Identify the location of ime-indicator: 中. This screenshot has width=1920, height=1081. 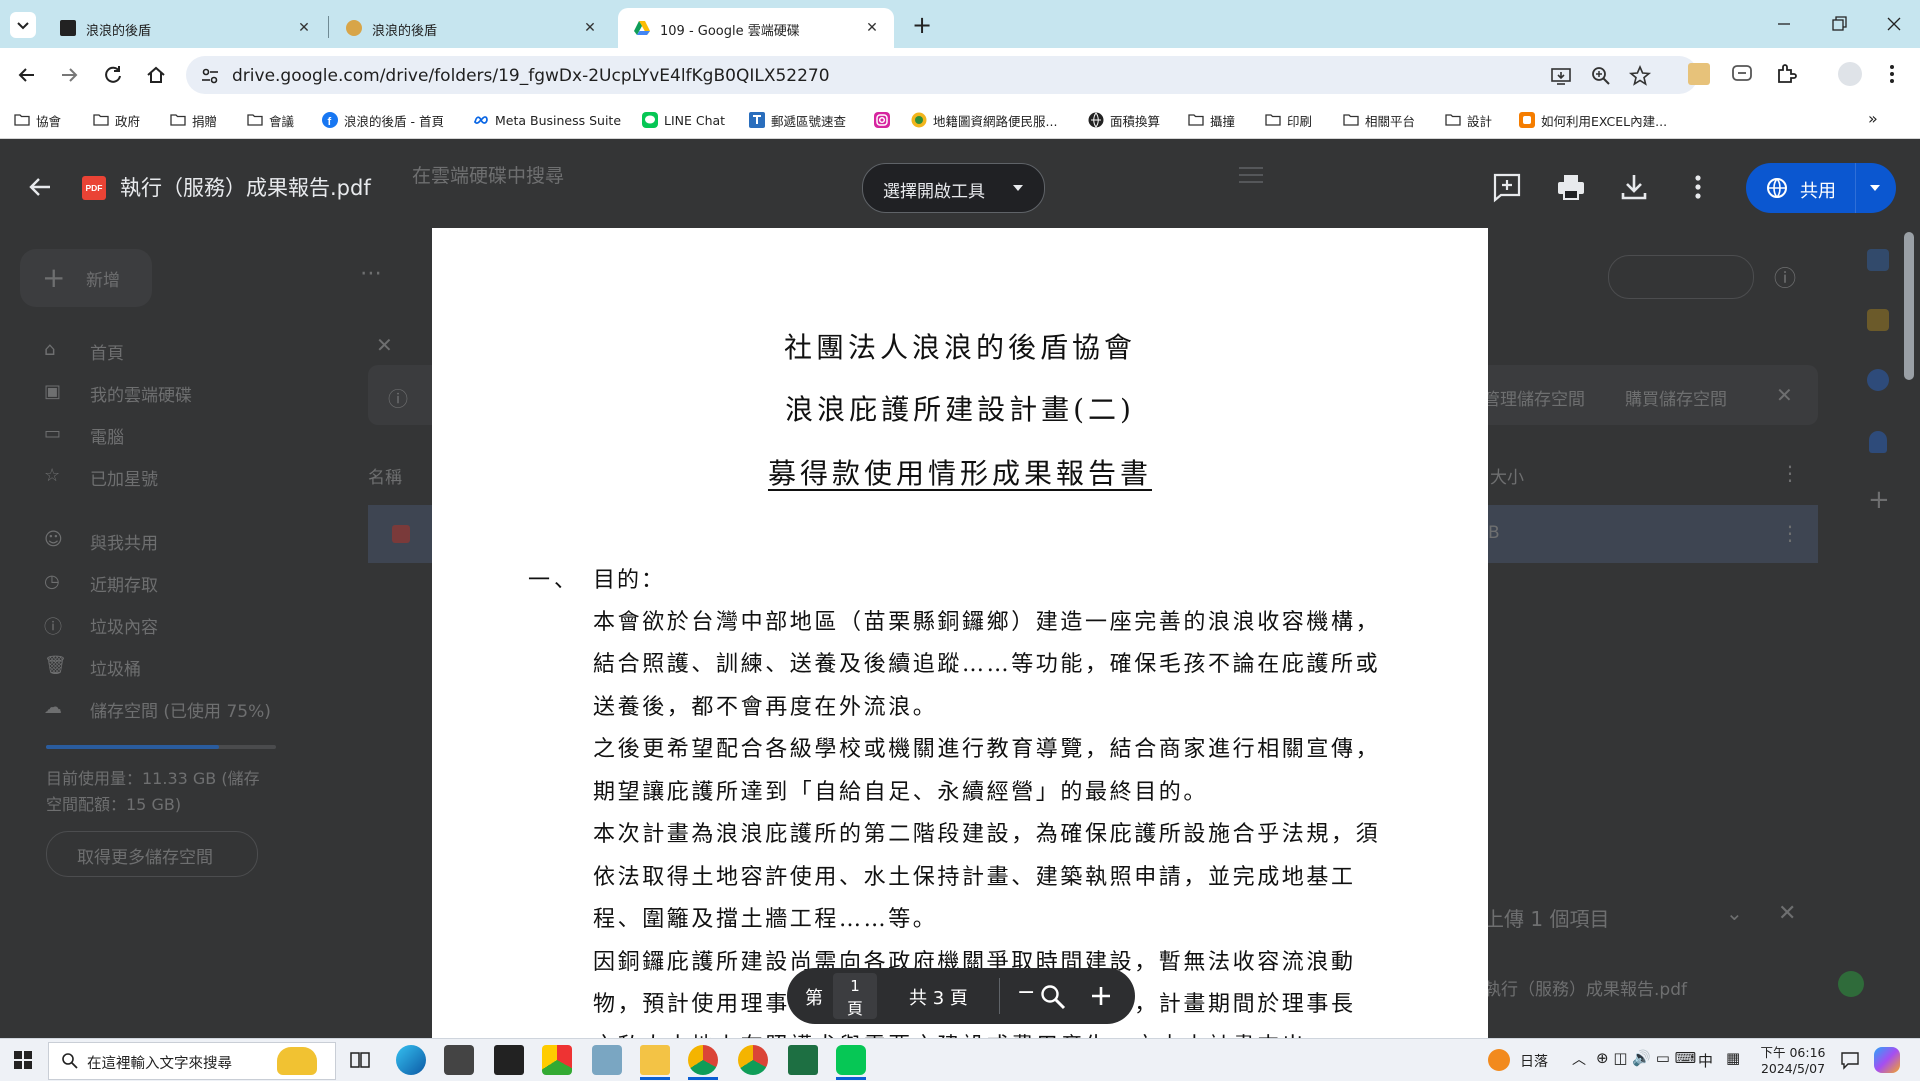
(1705, 1060).